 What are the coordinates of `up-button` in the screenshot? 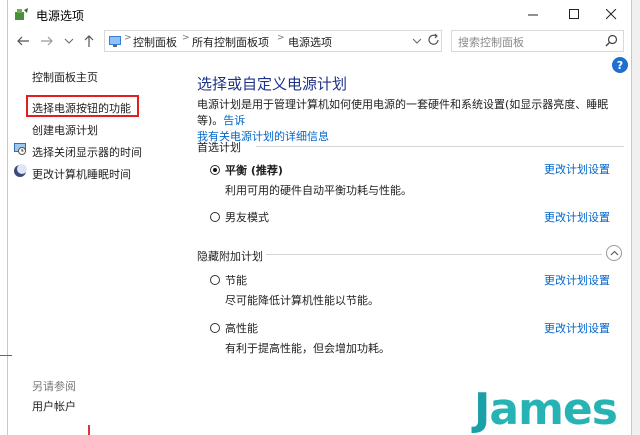 It's located at (89, 41).